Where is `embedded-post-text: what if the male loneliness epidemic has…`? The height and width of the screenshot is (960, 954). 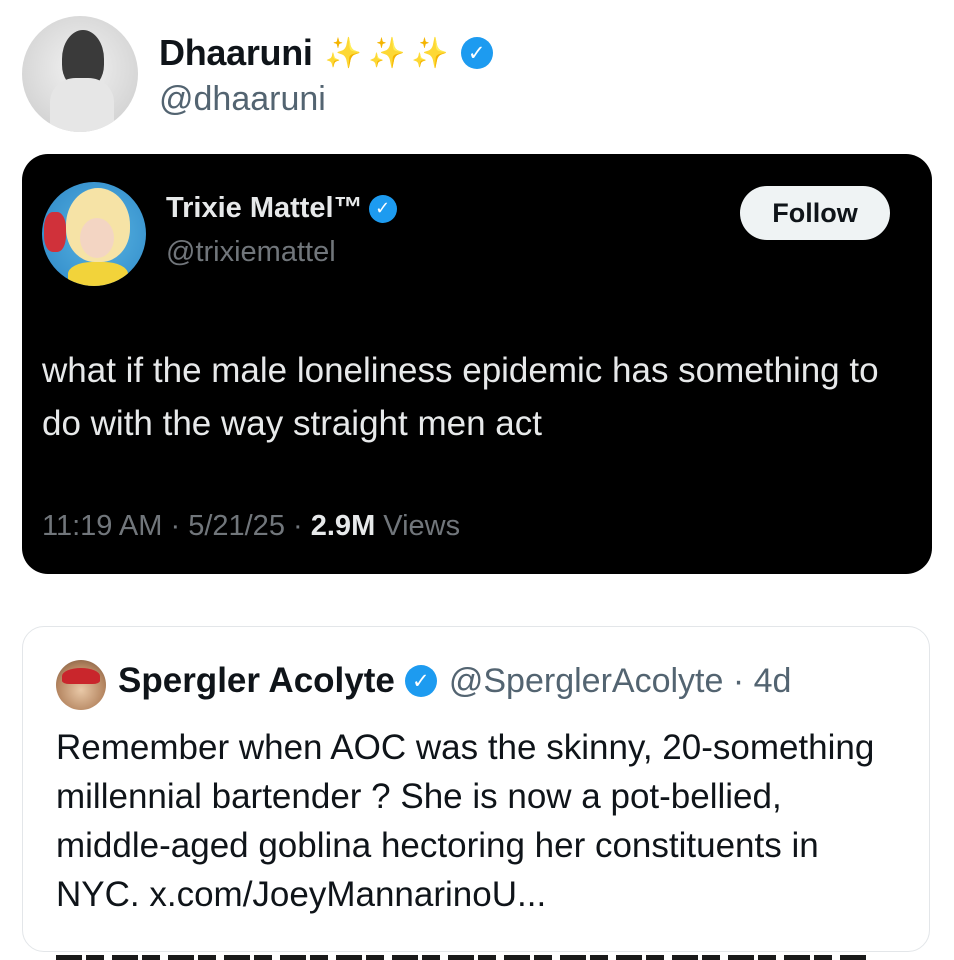 embedded-post-text: what if the male loneliness epidemic has… is located at coordinates (460, 397).